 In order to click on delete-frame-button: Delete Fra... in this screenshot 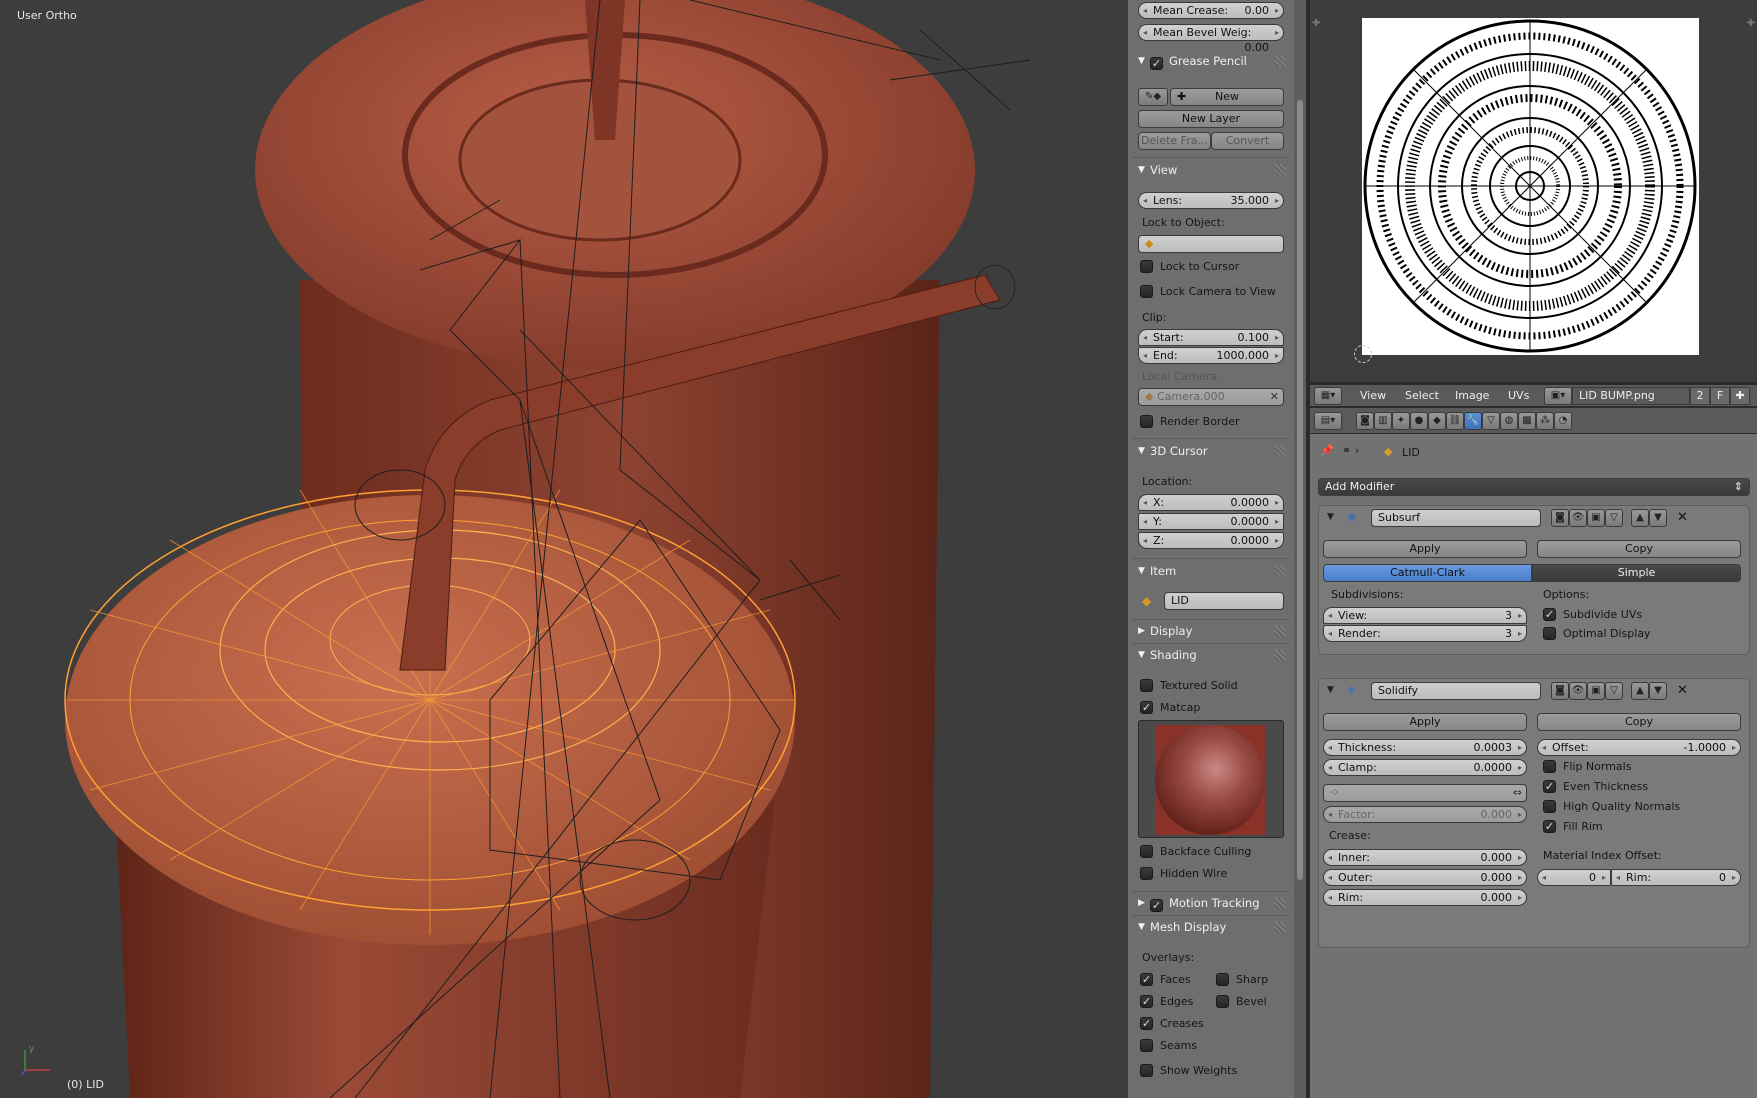, I will do `click(1174, 141)`.